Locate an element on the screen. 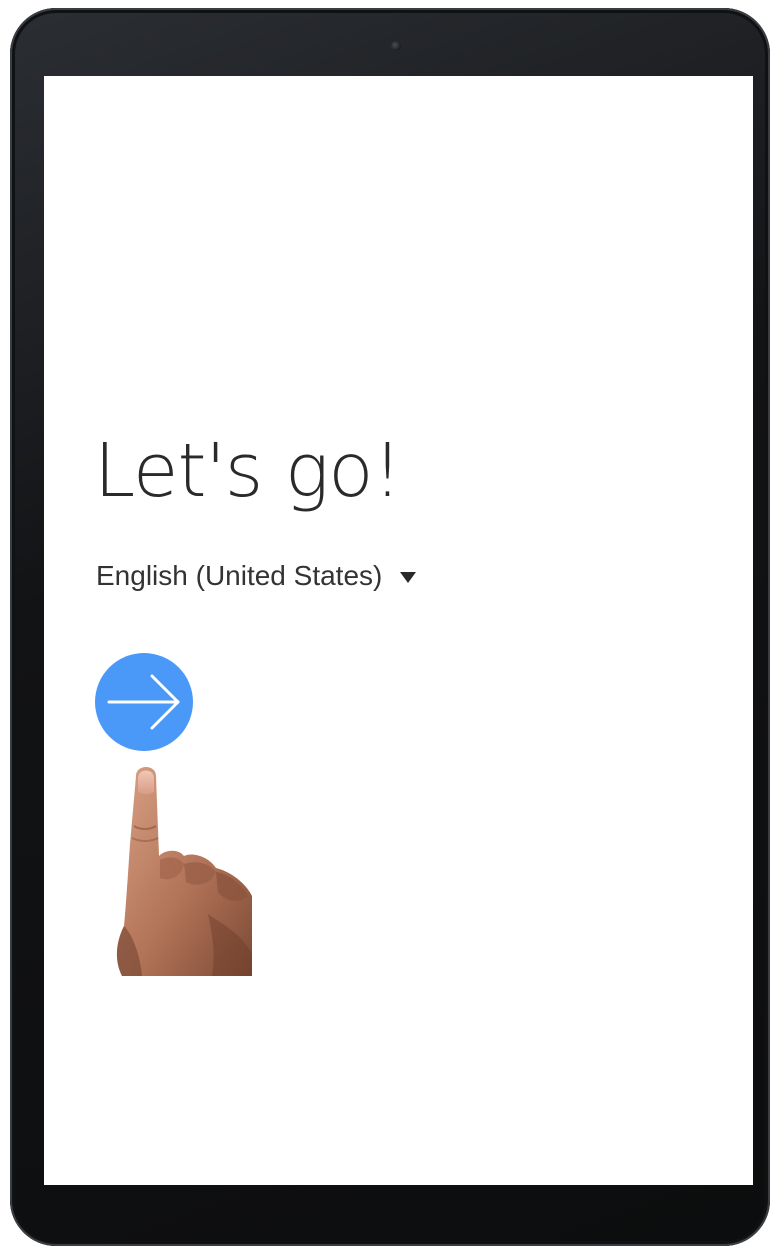  pointing-hand-image is located at coordinates (184, 871).